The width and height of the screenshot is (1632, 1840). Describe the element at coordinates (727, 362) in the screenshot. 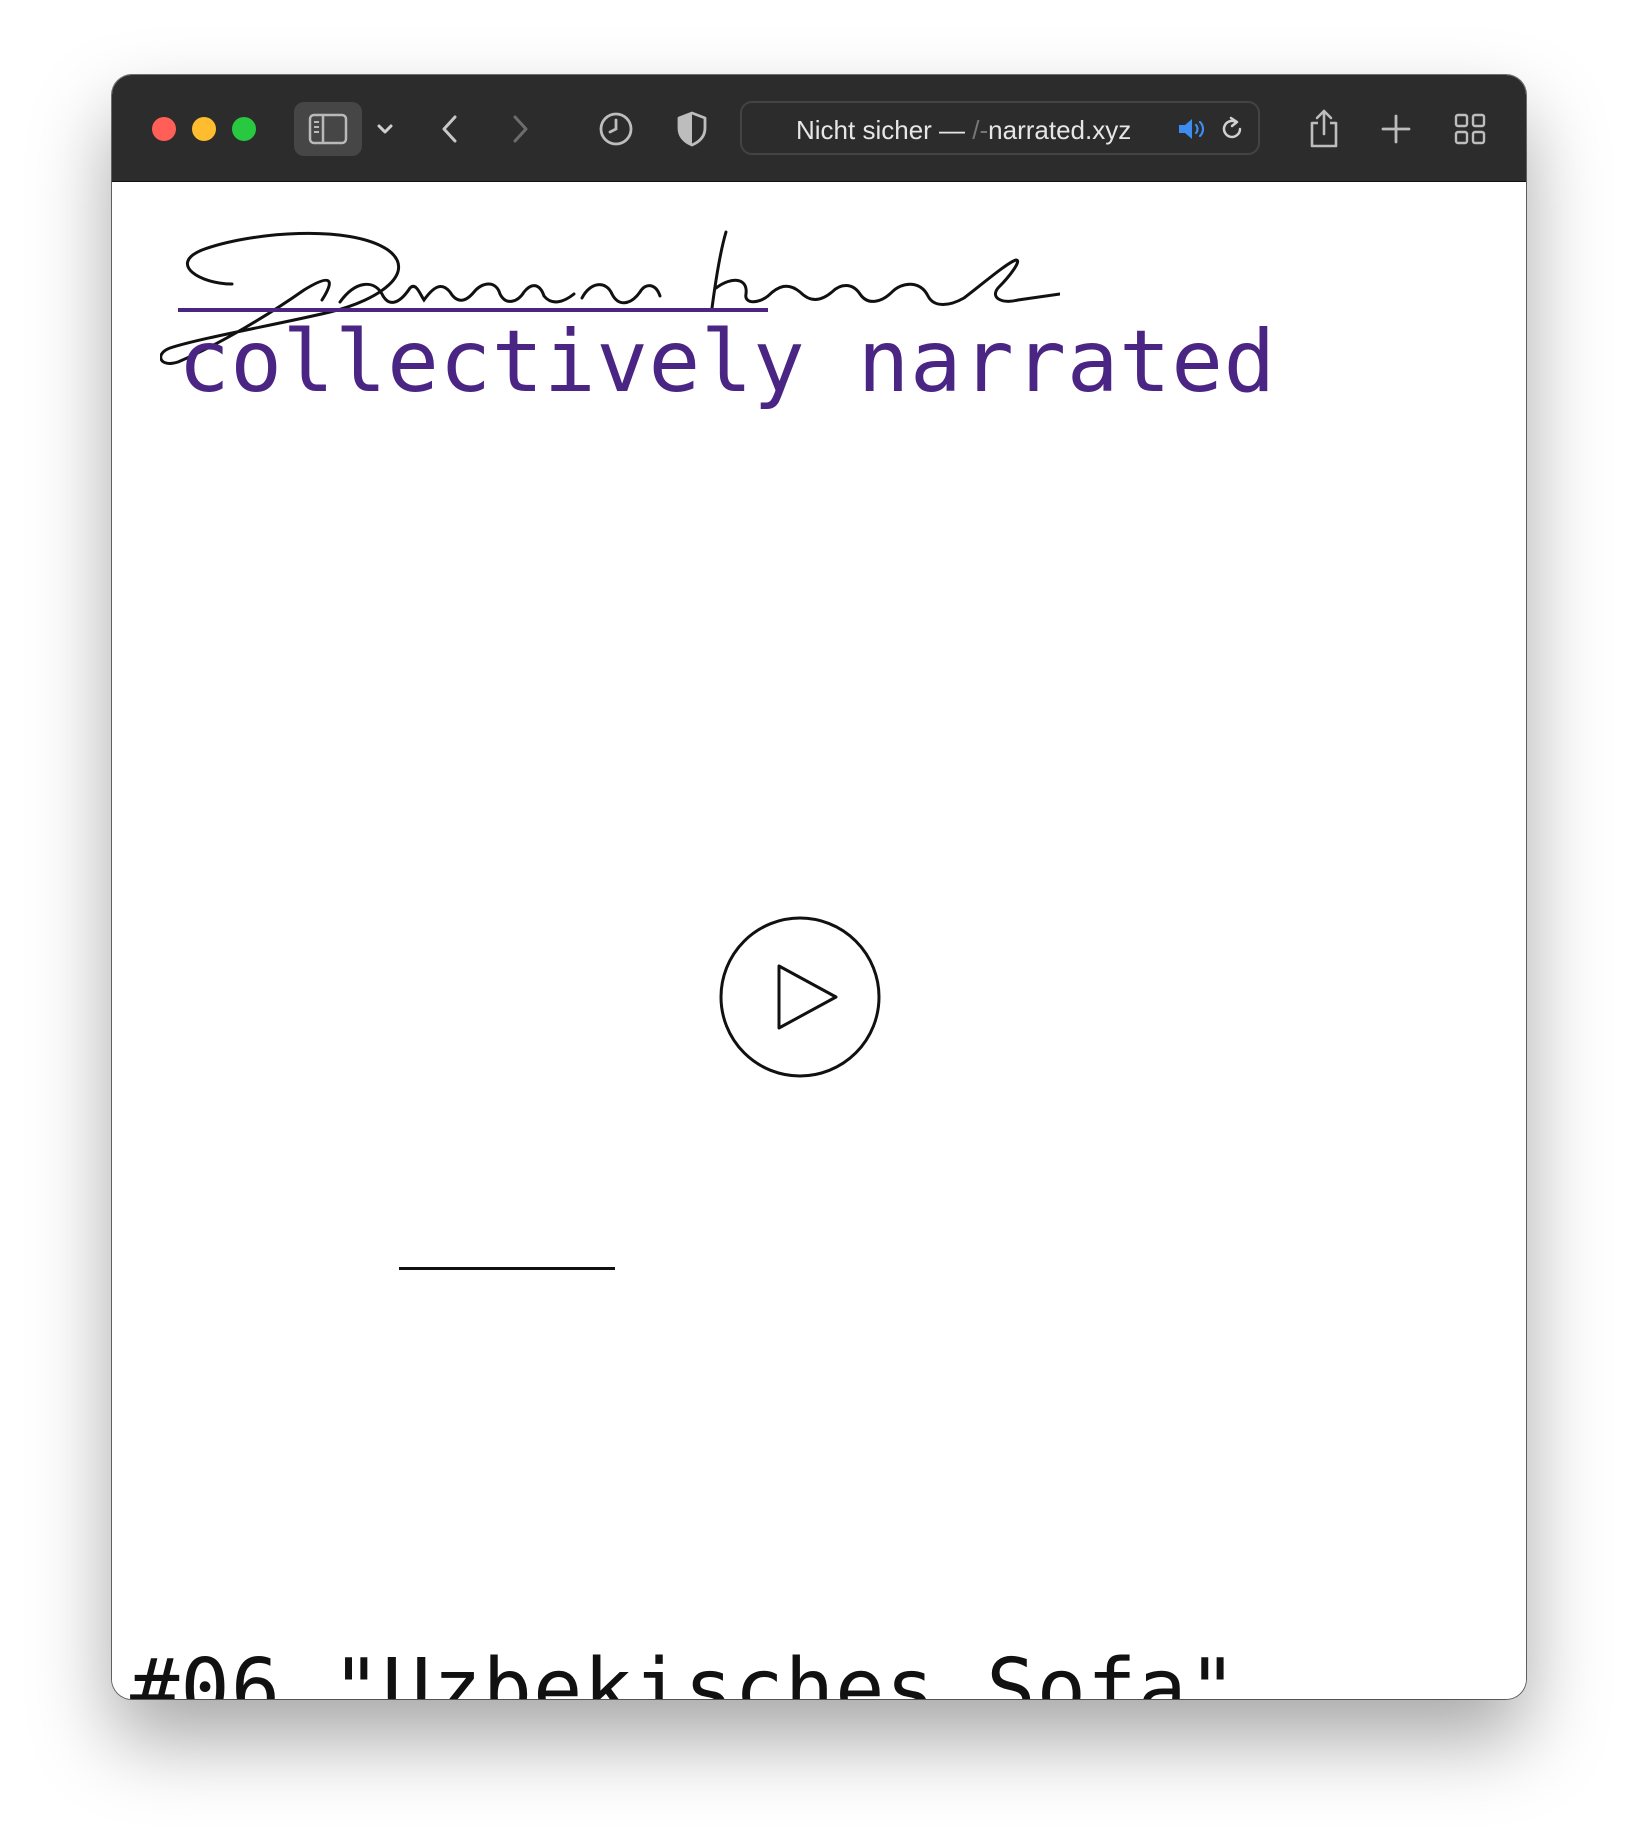

I see `subtitle: collectively narrated` at that location.